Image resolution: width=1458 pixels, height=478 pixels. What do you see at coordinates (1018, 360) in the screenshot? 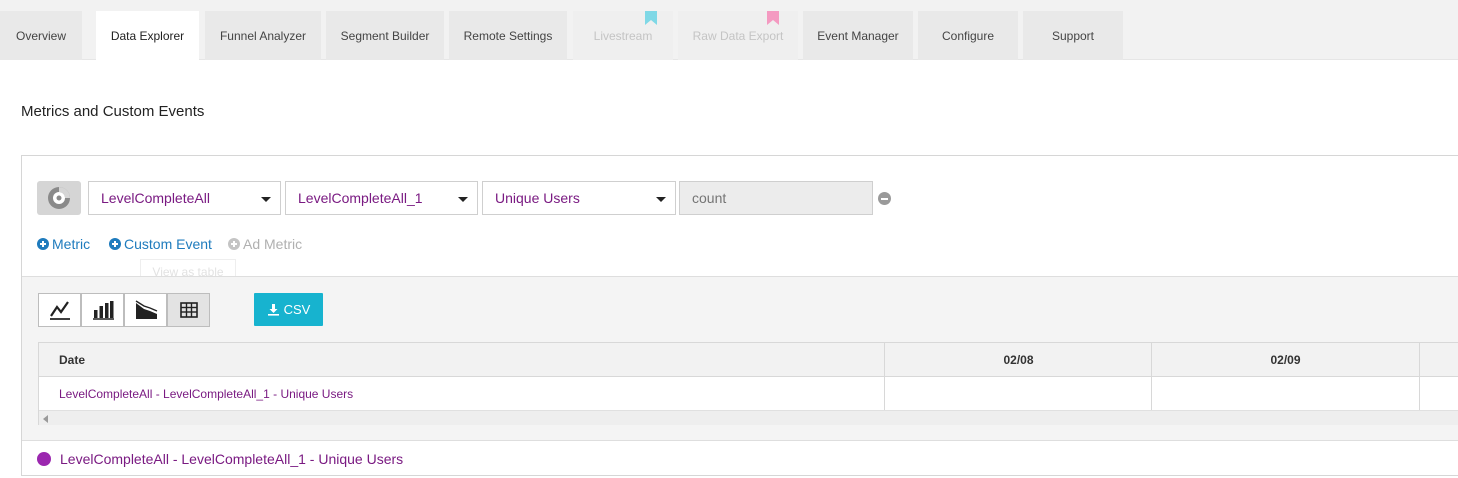
I see `column-header-date-1: 02/08` at bounding box center [1018, 360].